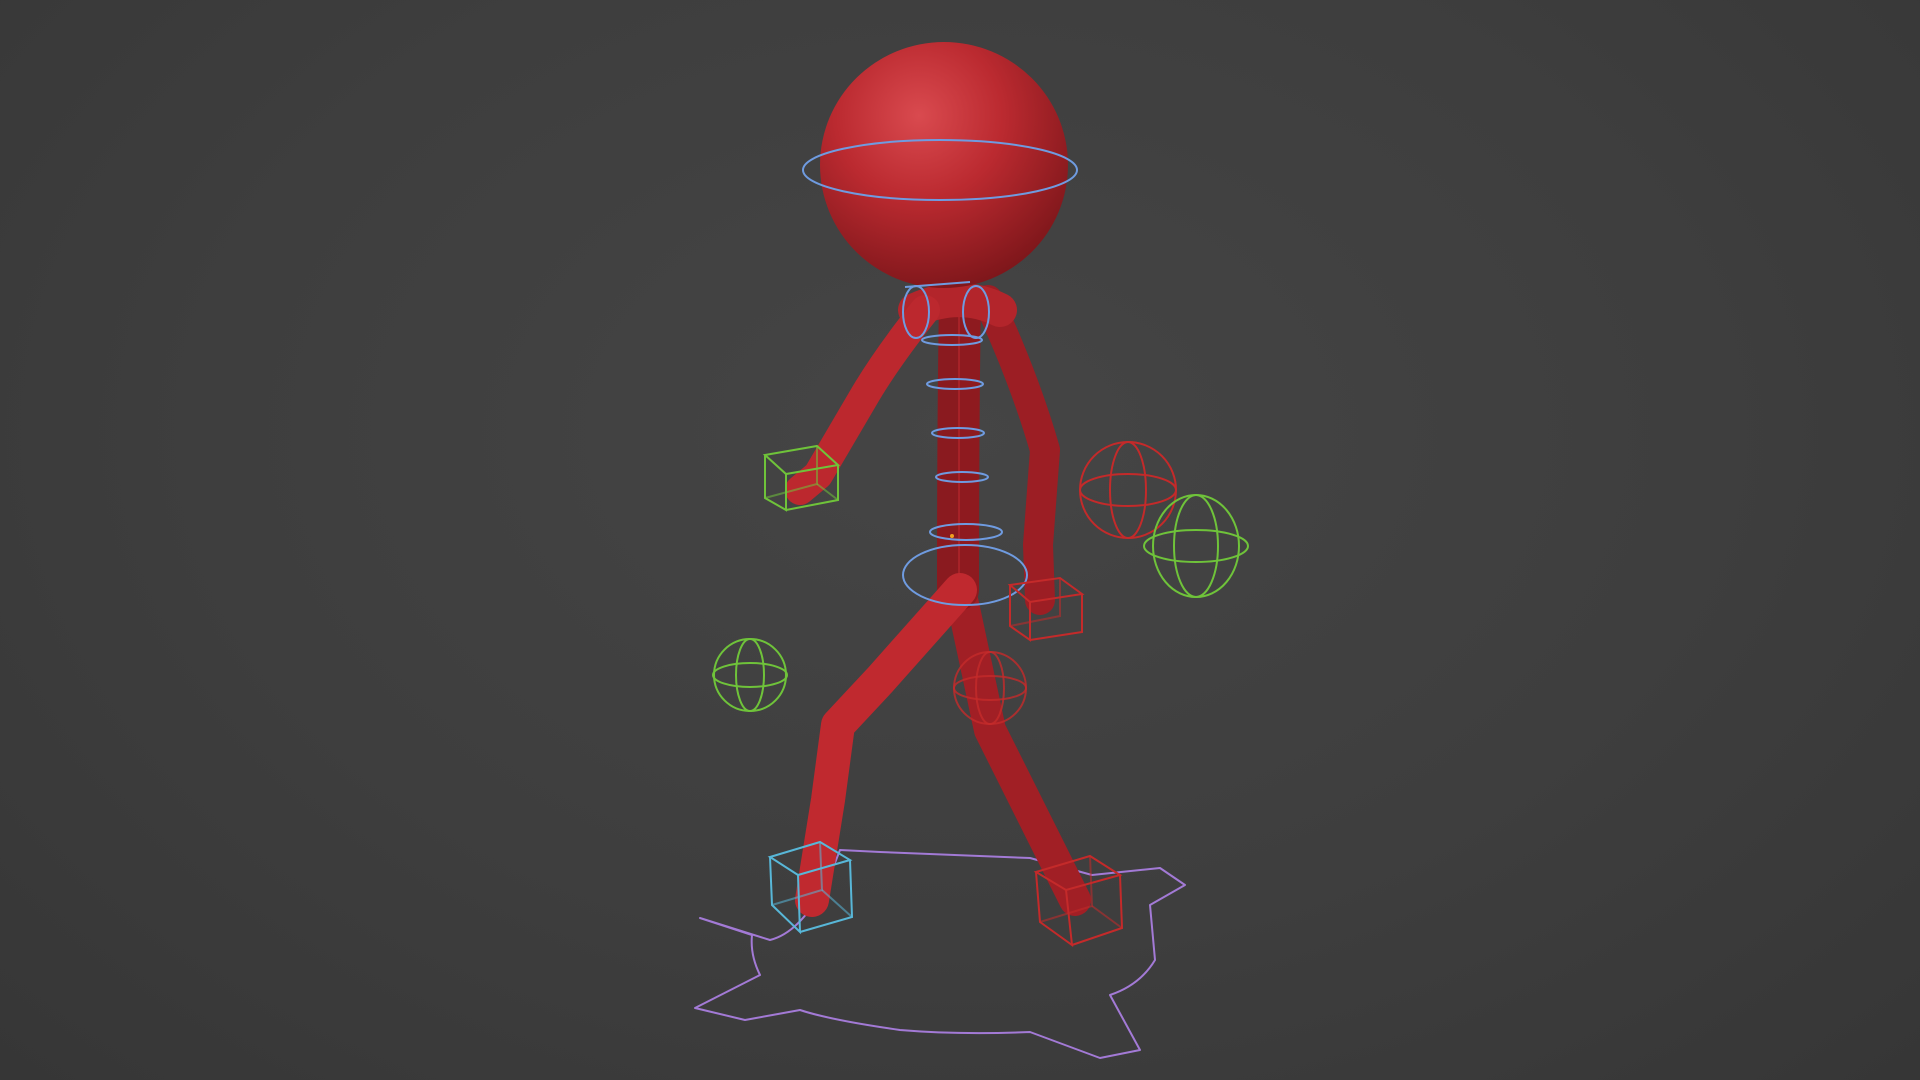  I want to click on elbow-pole-left, so click(1196, 546).